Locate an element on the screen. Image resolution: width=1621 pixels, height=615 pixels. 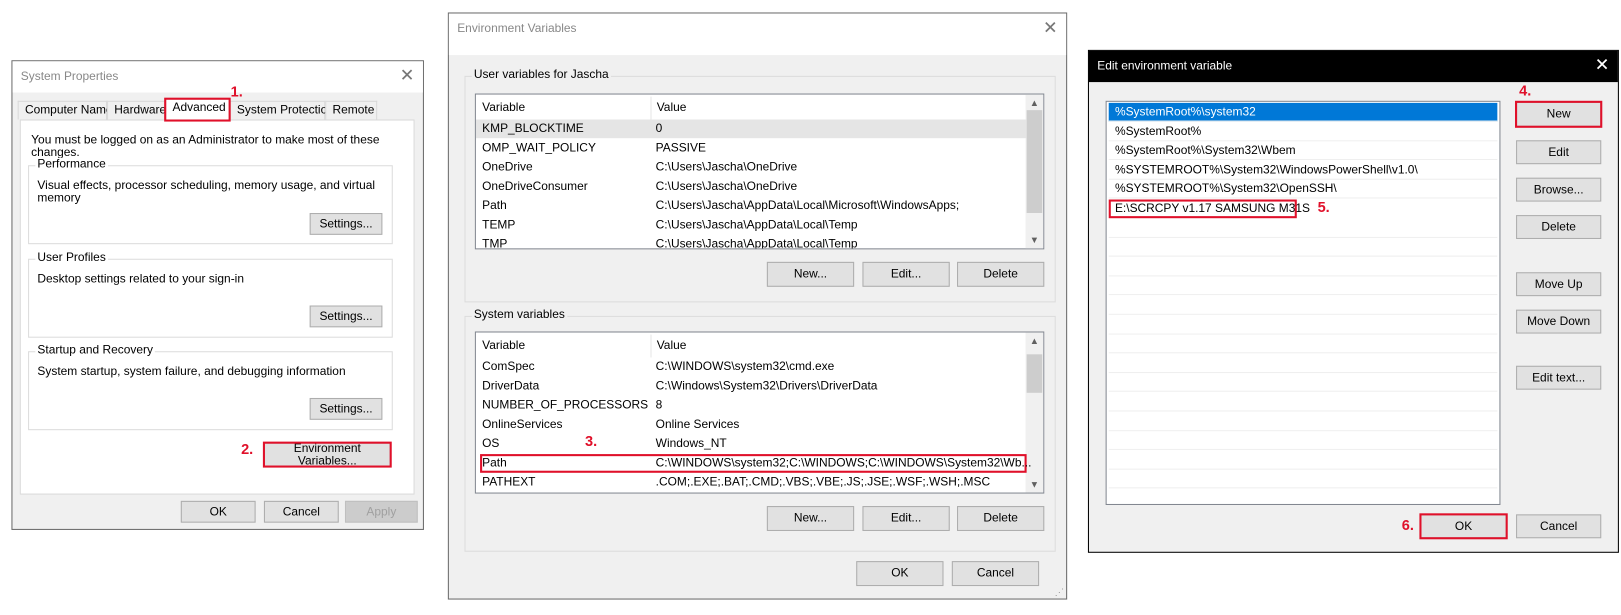
edit-button: Edit is located at coordinates (1559, 152).